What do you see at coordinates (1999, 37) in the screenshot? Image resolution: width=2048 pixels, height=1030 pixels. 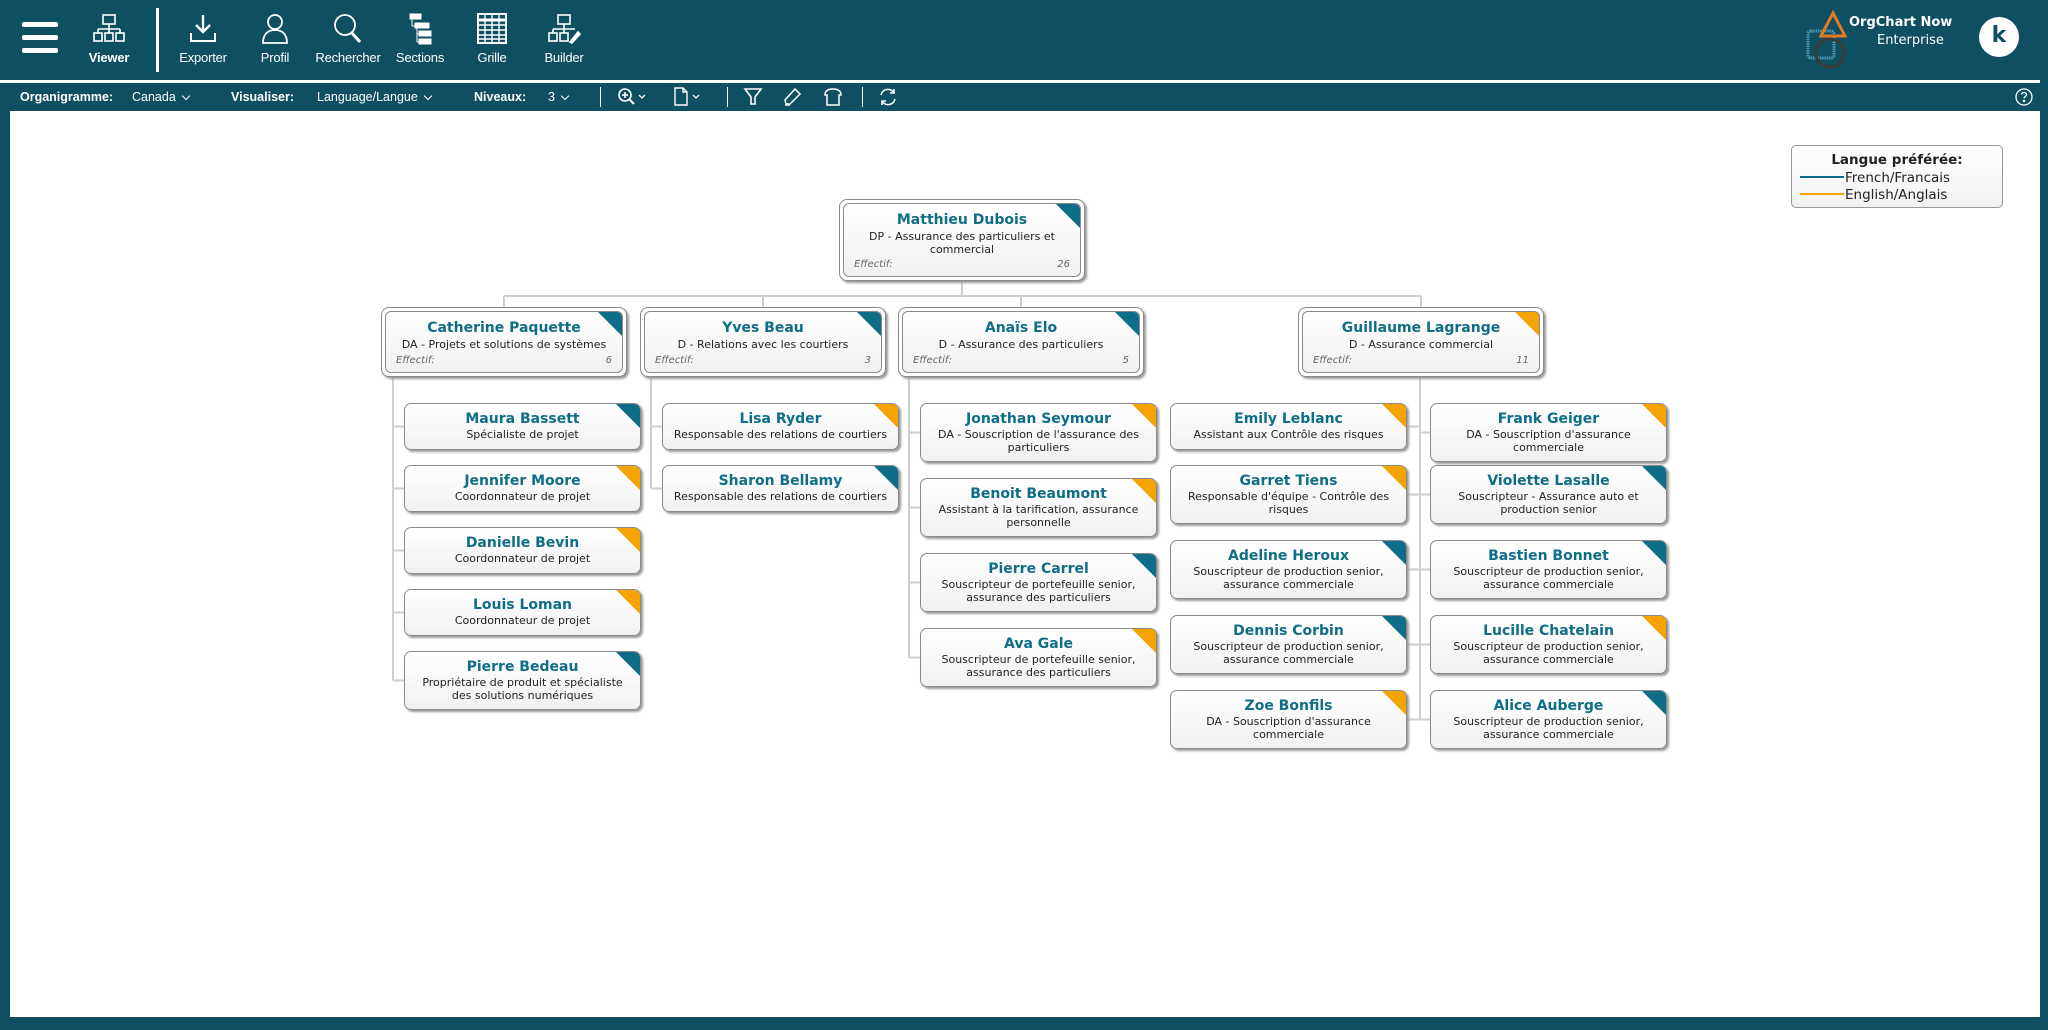 I see `user-avatar: k` at bounding box center [1999, 37].